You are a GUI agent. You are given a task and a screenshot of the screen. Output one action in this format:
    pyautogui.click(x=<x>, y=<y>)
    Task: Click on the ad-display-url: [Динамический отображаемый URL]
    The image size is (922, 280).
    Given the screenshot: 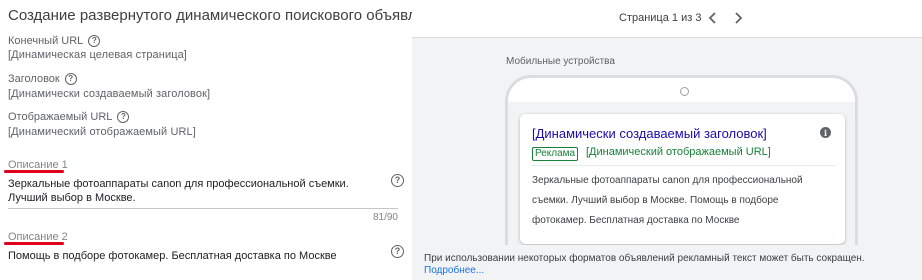 What is the action you would take?
    pyautogui.click(x=678, y=152)
    